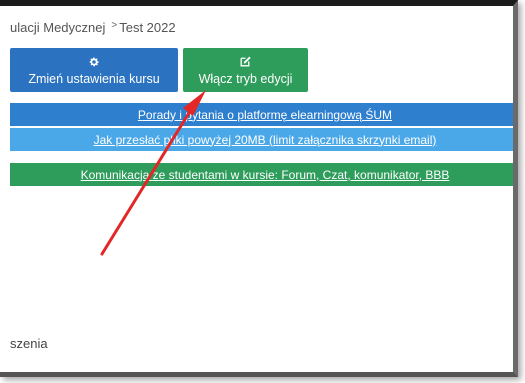  I want to click on caret-right-icon: >, so click(114, 25).